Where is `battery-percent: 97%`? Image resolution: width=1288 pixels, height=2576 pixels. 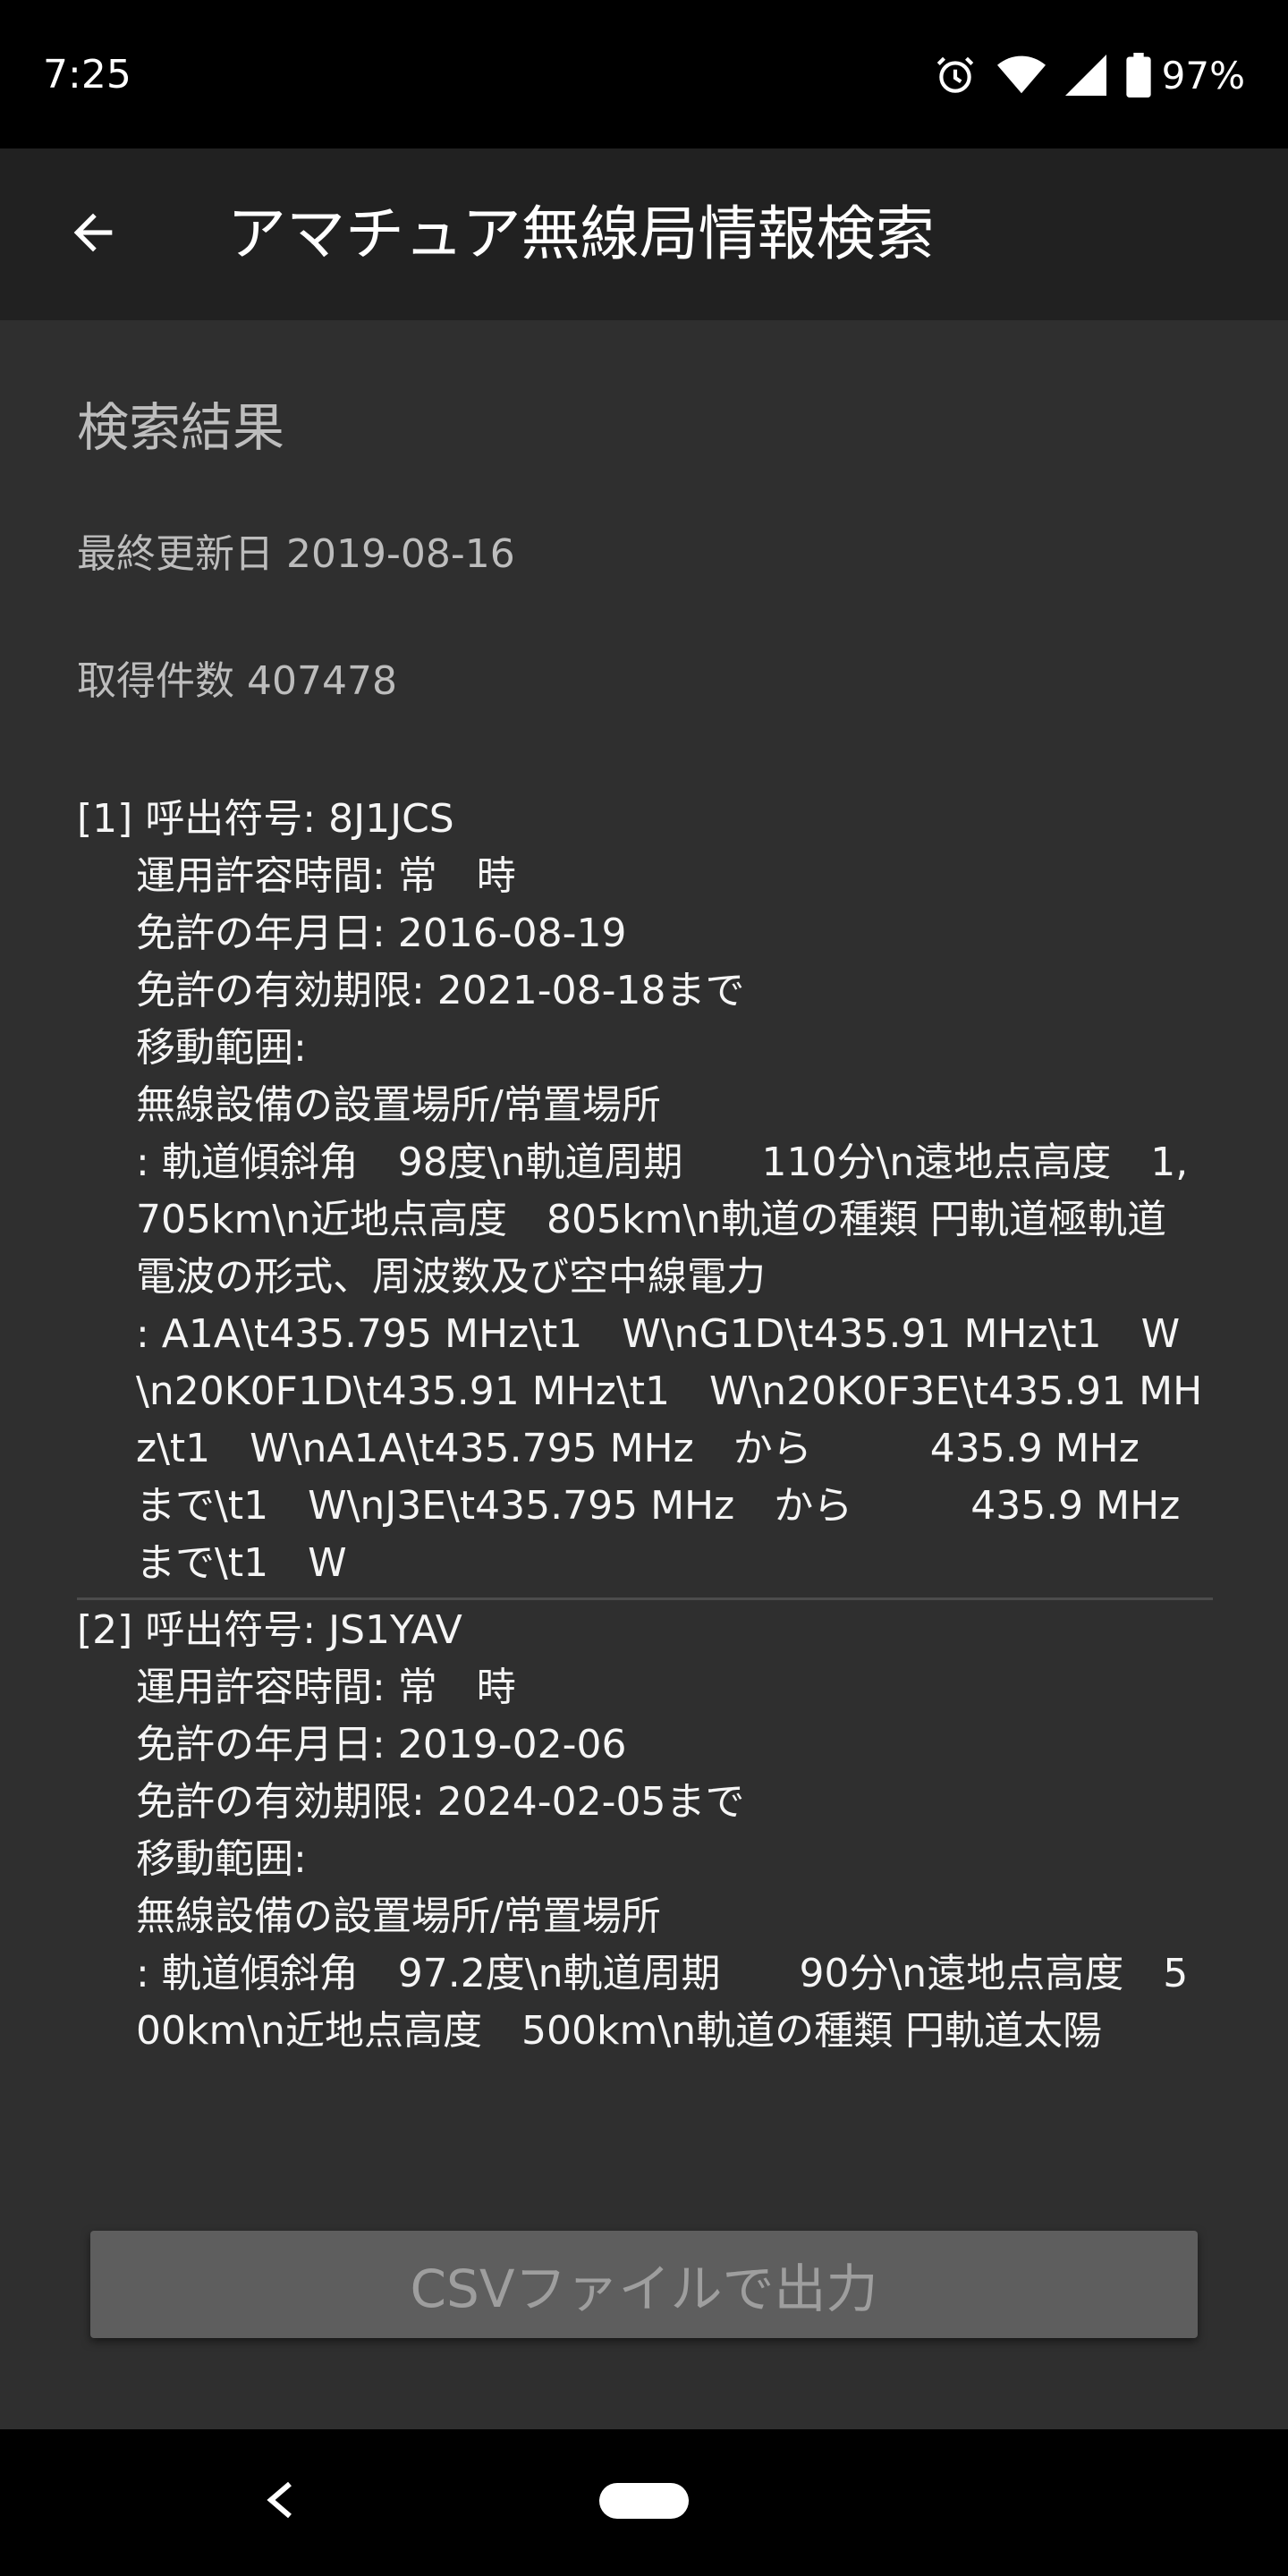
battery-percent: 97% is located at coordinates (1203, 75).